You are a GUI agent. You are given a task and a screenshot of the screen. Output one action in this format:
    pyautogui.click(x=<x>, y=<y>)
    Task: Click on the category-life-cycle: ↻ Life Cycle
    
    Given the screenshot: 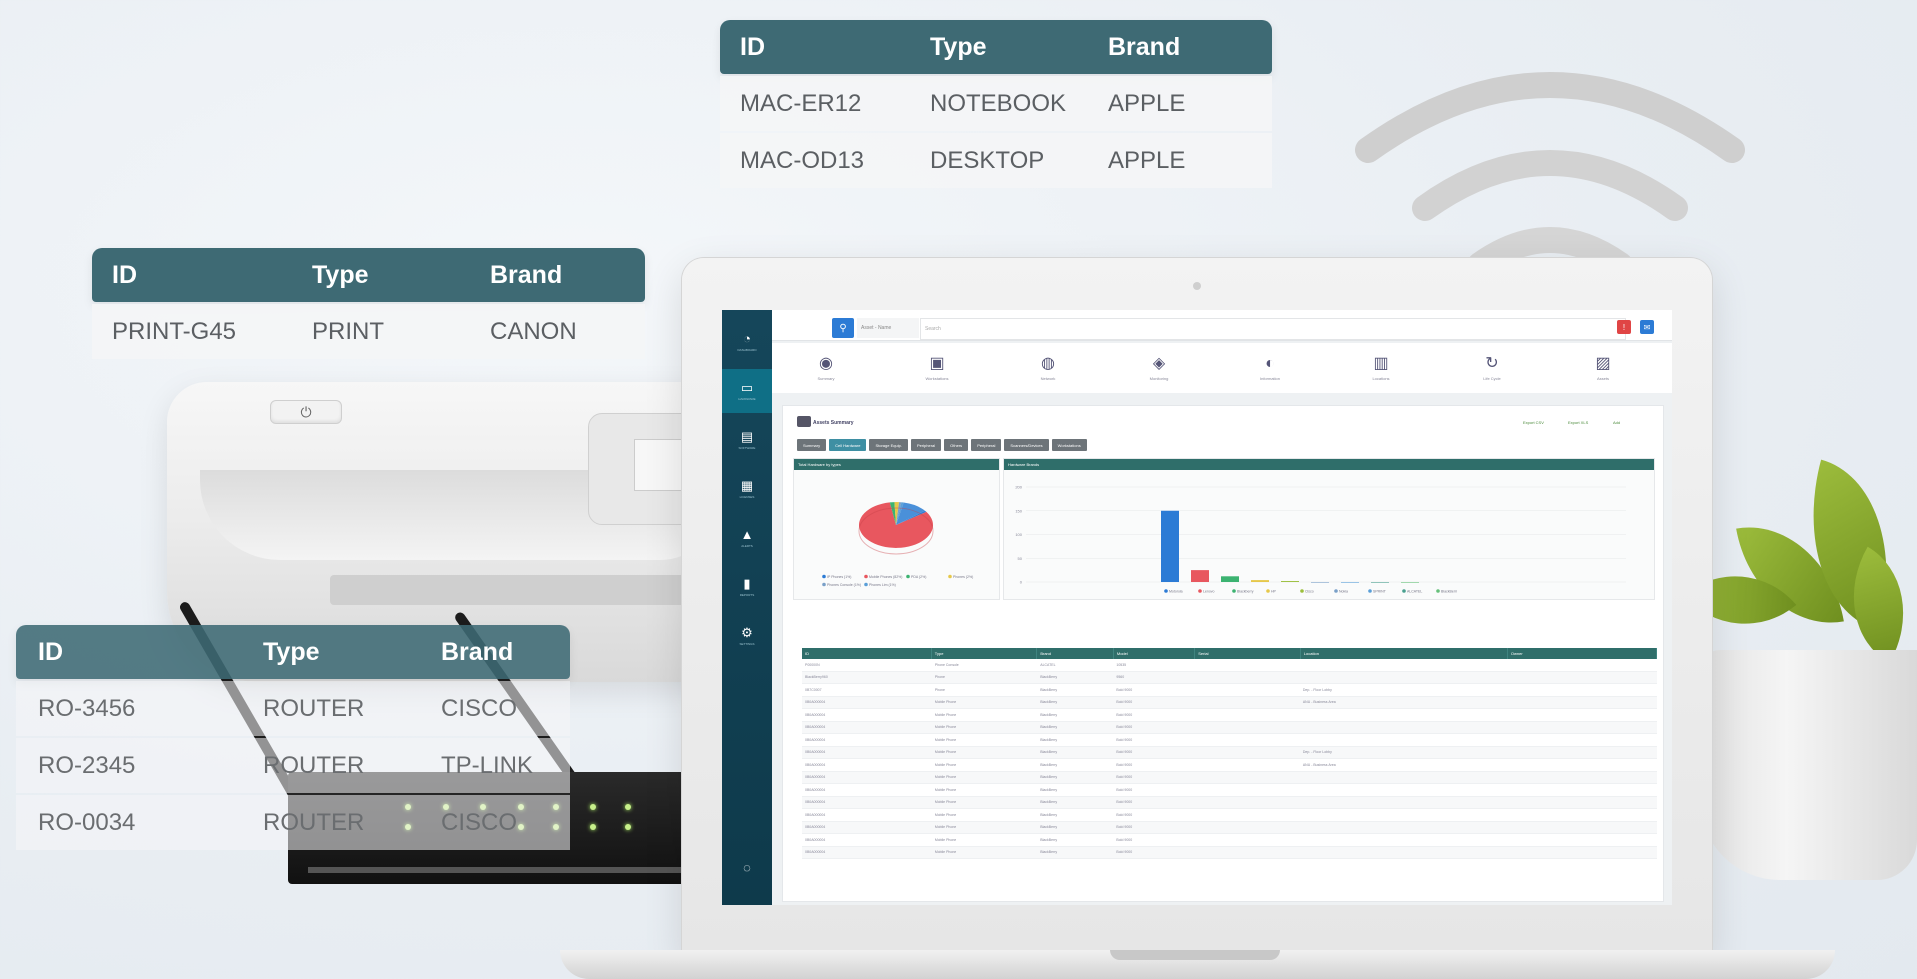 What is the action you would take?
    pyautogui.click(x=1492, y=368)
    